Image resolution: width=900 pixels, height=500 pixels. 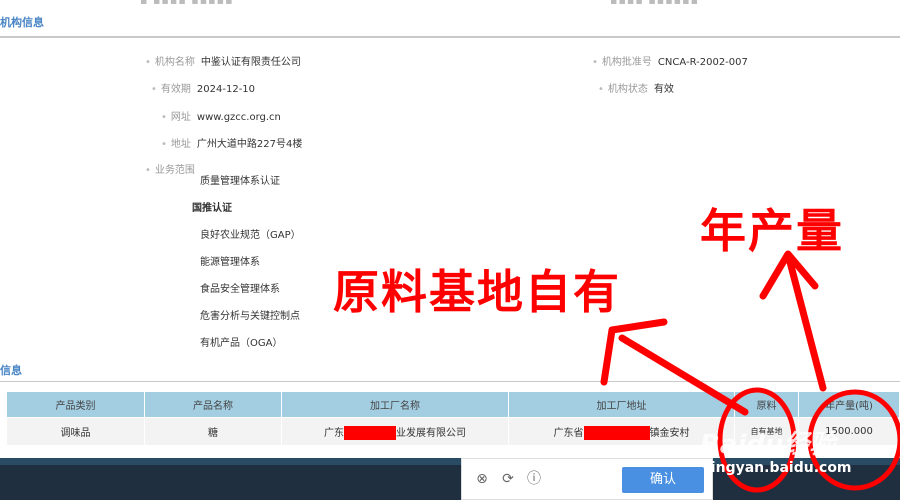 I want to click on arrow-shaft-left, so click(x=683, y=375).